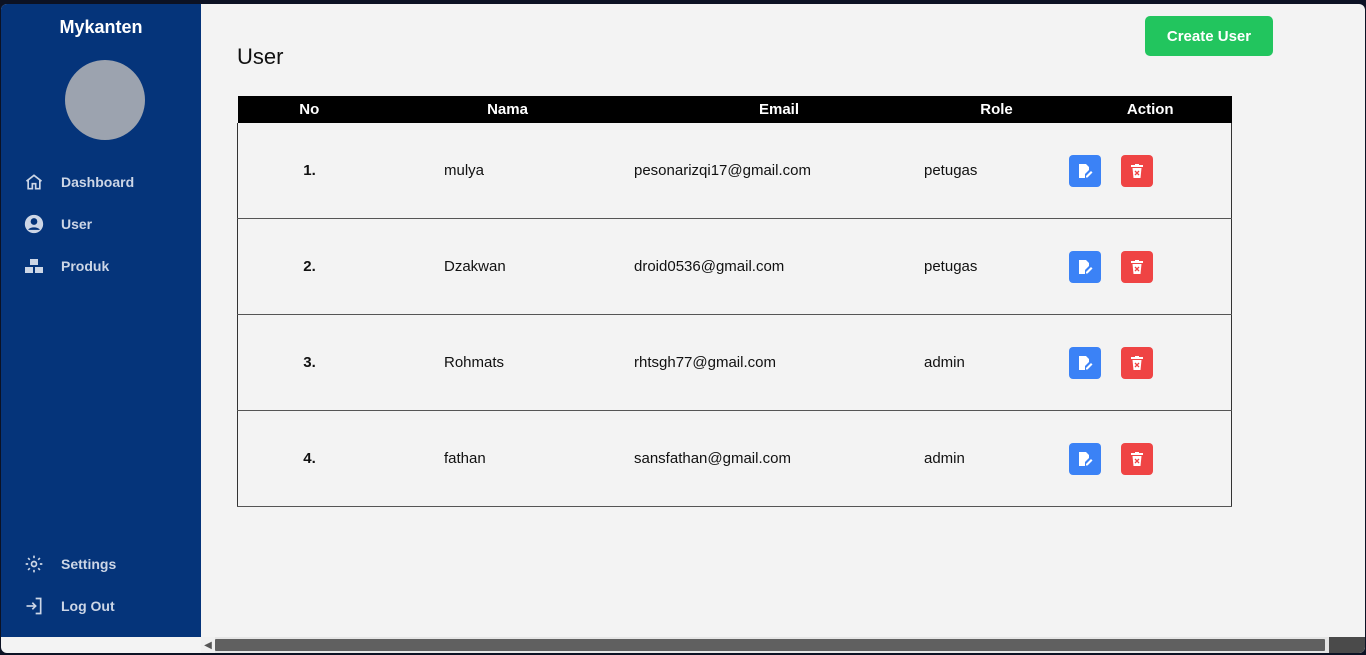  I want to click on home-icon, so click(34, 182).